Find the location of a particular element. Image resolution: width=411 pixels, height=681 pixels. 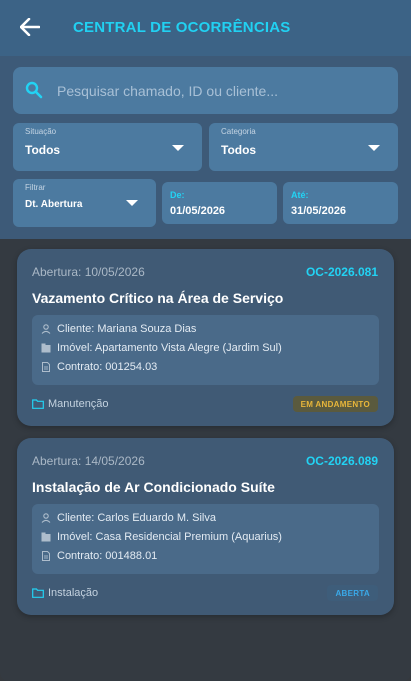

contract-row: Contrato: 001488.01 is located at coordinates (99, 556).